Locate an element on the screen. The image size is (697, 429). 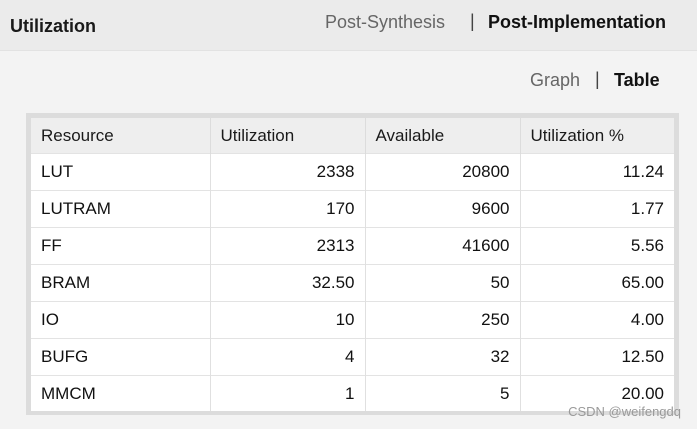
table-row: LUTRAM 170 9600 1.77 is located at coordinates (352, 209).